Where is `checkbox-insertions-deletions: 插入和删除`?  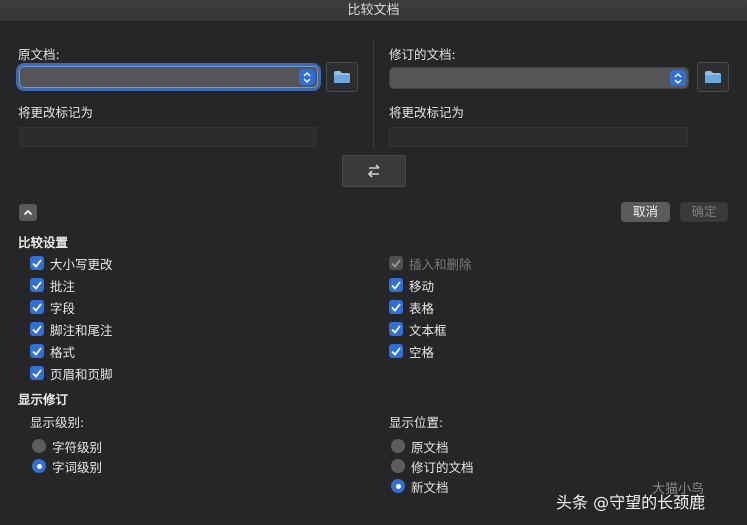 checkbox-insertions-deletions: 插入和删除 is located at coordinates (430, 263).